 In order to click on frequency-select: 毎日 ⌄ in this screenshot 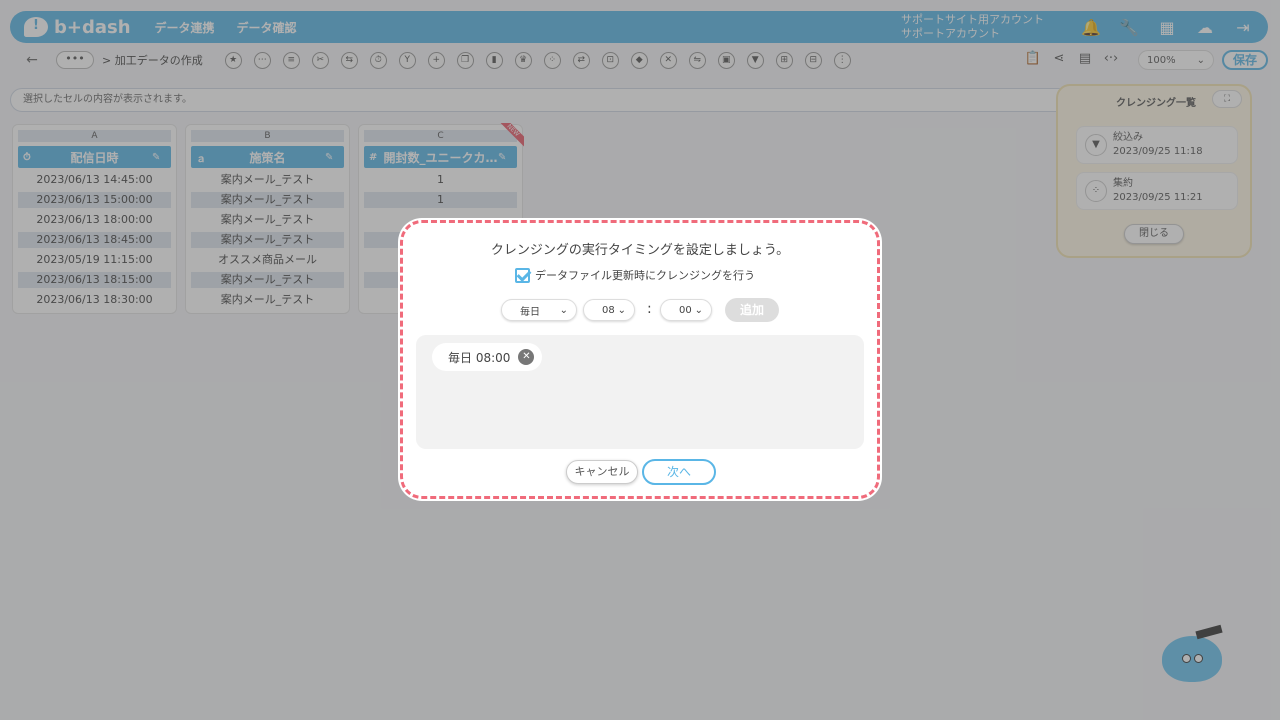, I will do `click(539, 310)`.